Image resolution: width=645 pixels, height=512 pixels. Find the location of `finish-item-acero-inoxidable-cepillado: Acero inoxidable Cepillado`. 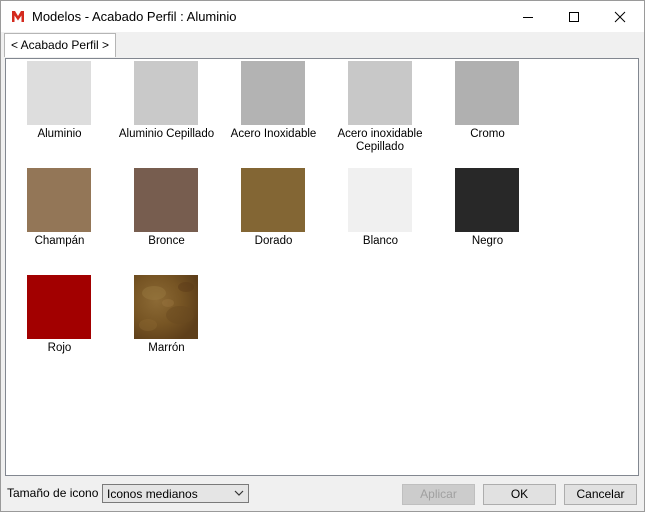

finish-item-acero-inoxidable-cepillado: Acero inoxidable Cepillado is located at coordinates (380, 107).